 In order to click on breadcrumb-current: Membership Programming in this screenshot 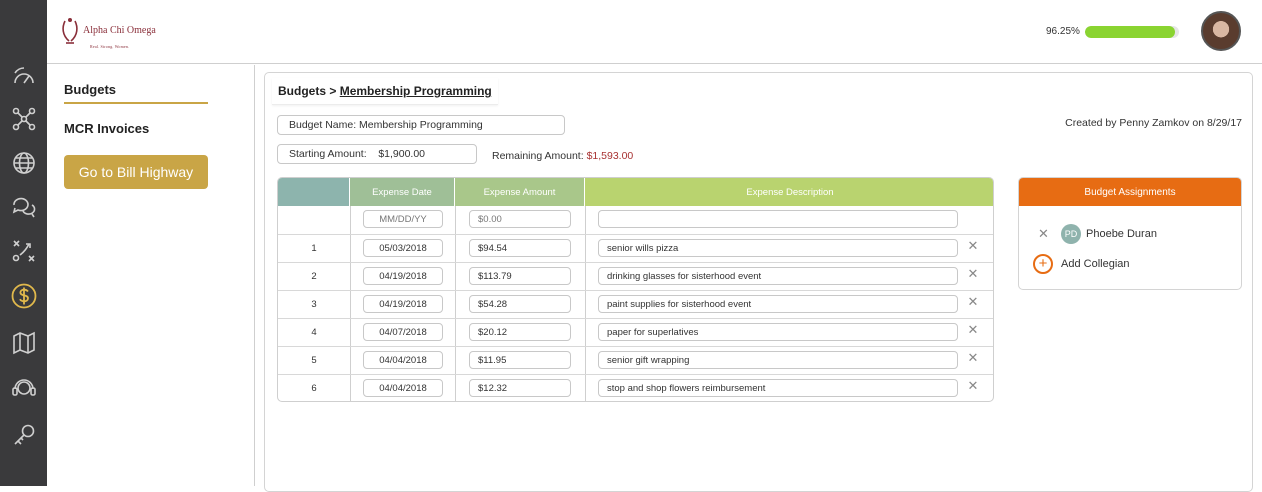, I will do `click(416, 91)`.